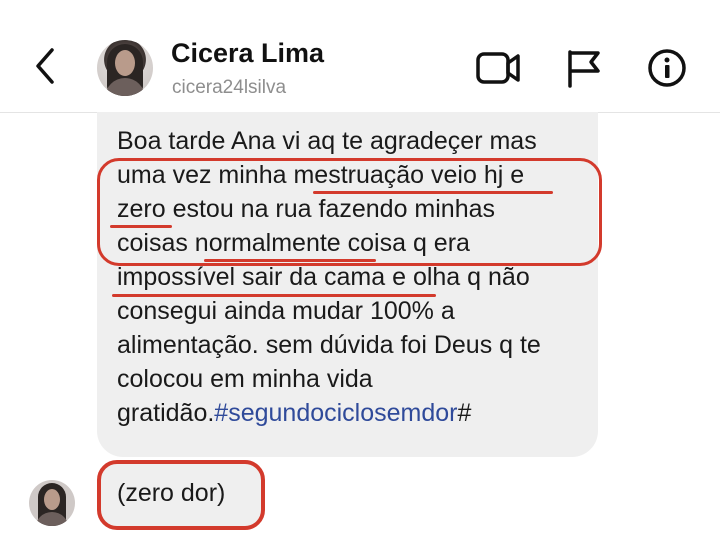  What do you see at coordinates (329, 345) in the screenshot?
I see `message-line: alimentação. sem dúvida foi Deus q te` at bounding box center [329, 345].